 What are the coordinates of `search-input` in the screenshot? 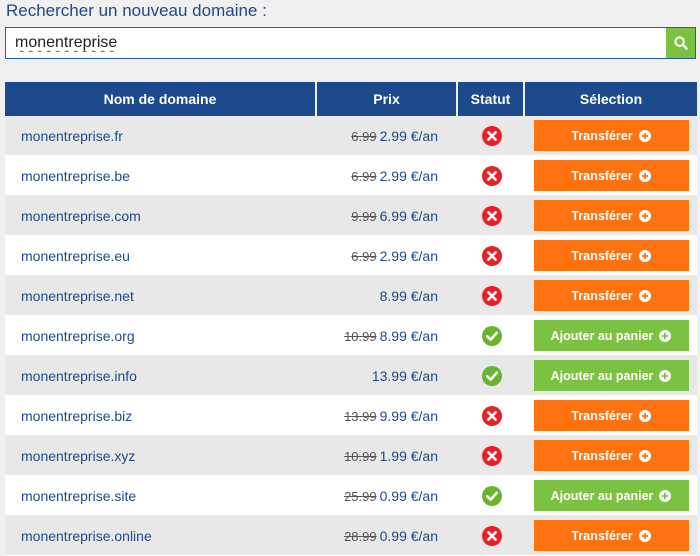 It's located at (336, 43).